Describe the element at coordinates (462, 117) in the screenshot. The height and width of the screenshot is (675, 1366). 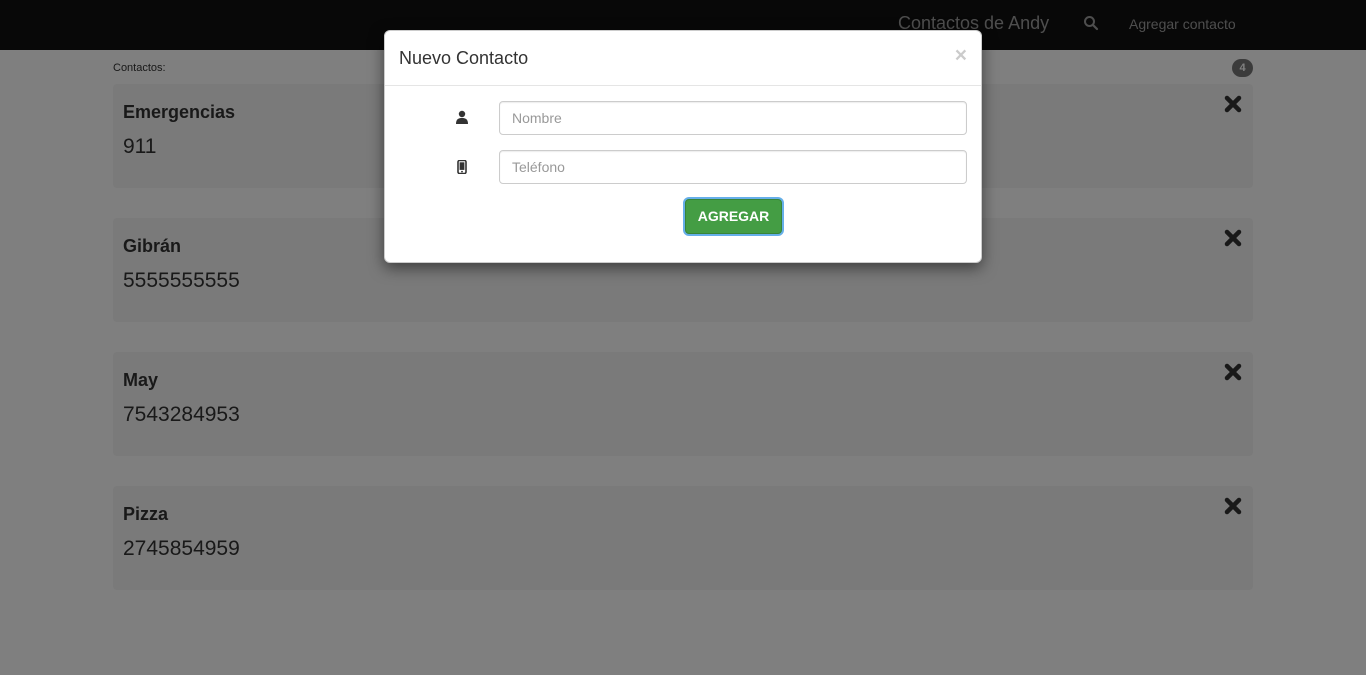
I see `user-icon` at that location.